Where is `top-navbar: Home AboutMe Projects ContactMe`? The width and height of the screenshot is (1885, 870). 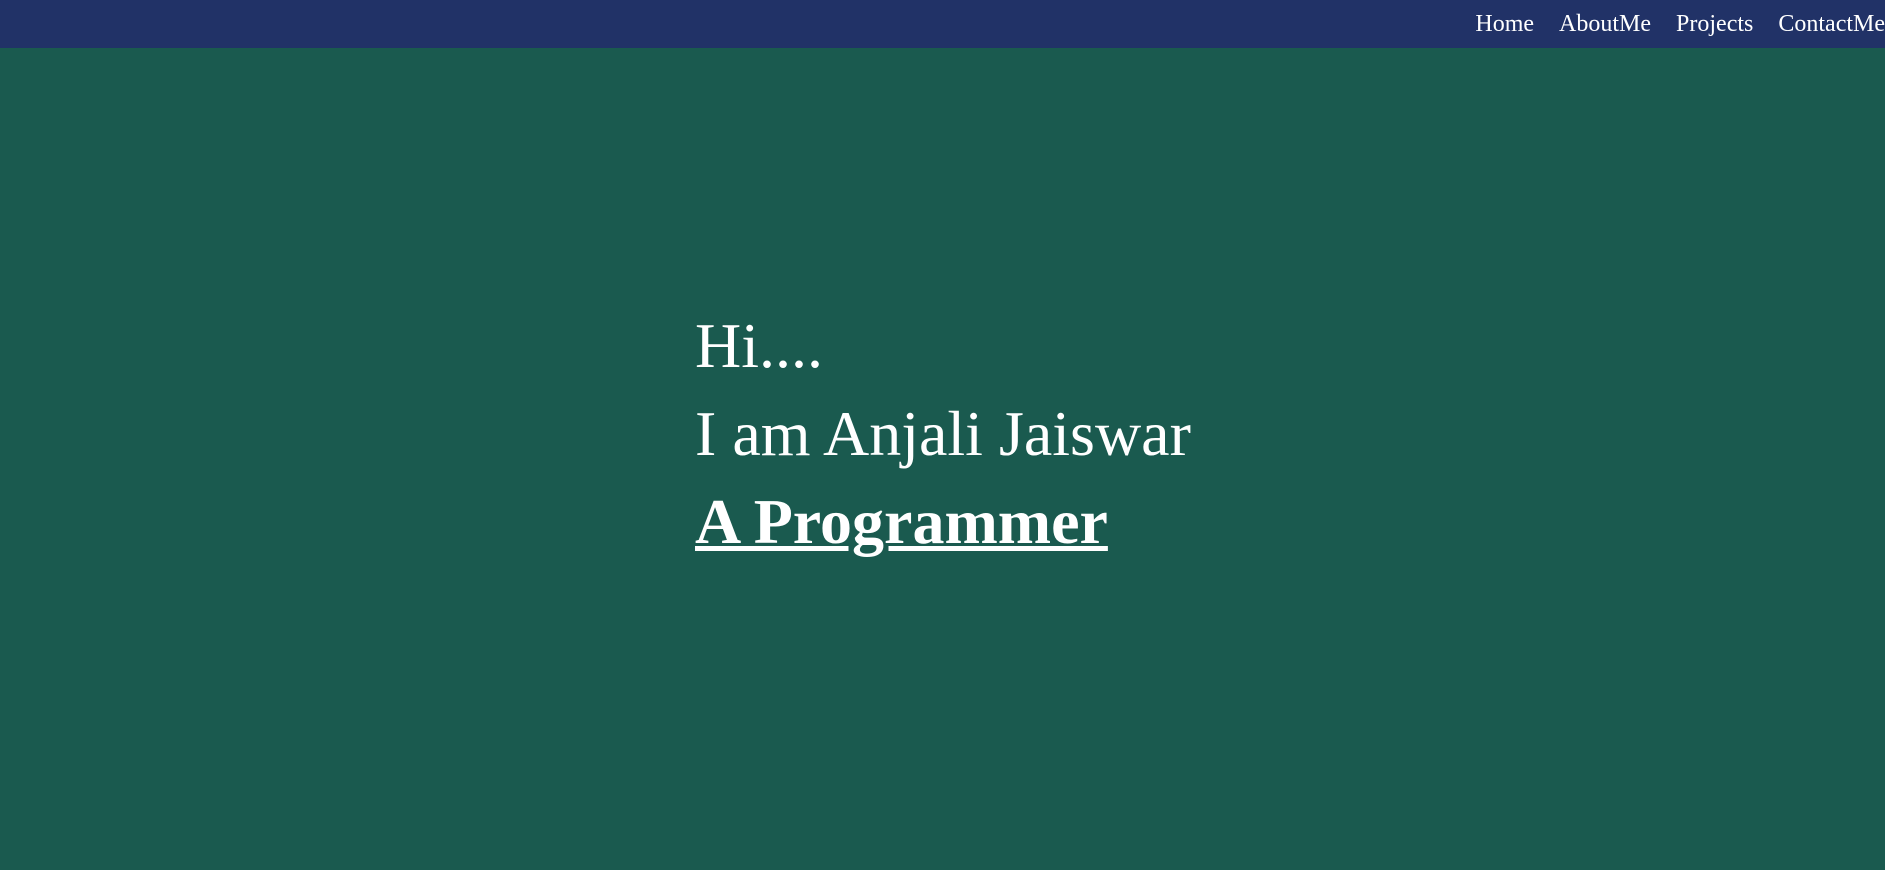 top-navbar: Home AboutMe Projects ContactMe is located at coordinates (942, 24).